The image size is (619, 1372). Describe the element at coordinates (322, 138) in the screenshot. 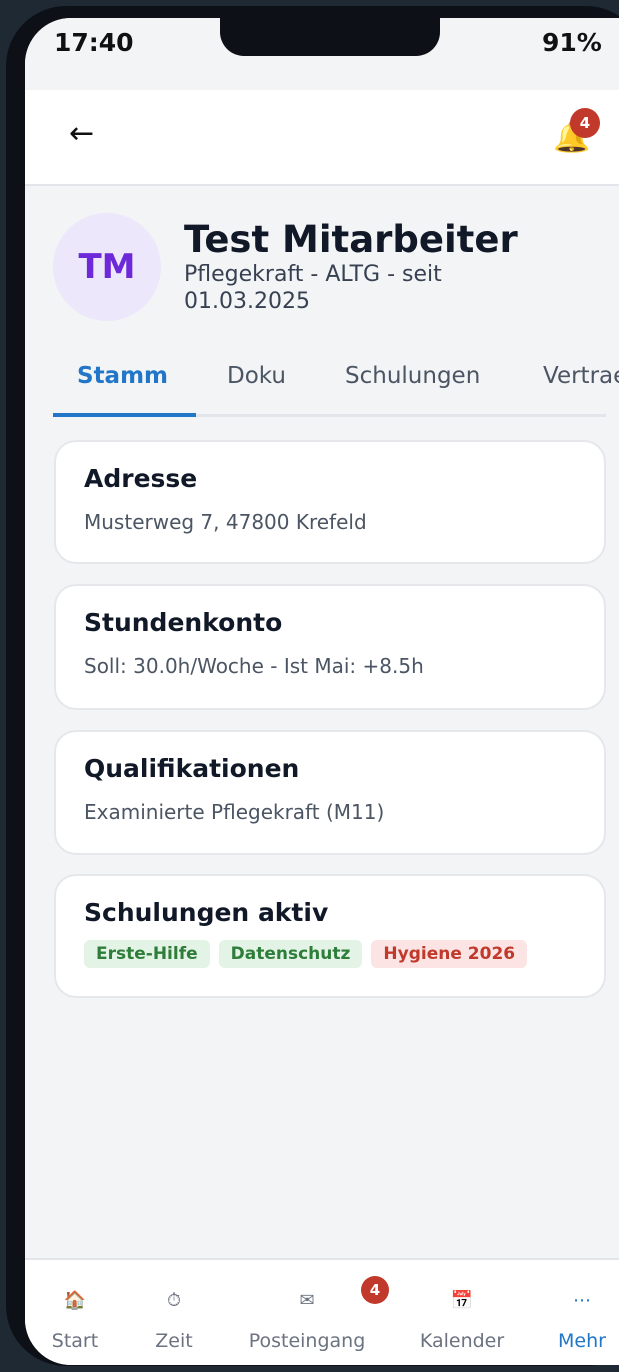

I see `app-header: ← 🔔 4` at that location.